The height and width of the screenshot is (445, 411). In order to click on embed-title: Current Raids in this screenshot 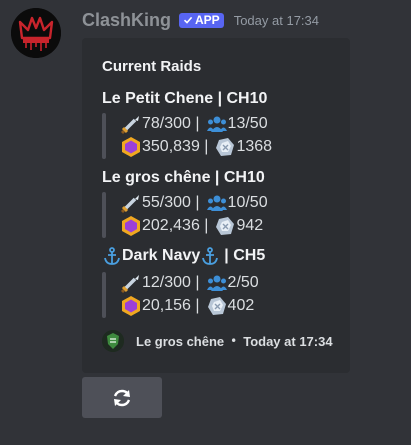, I will do `click(152, 66)`.